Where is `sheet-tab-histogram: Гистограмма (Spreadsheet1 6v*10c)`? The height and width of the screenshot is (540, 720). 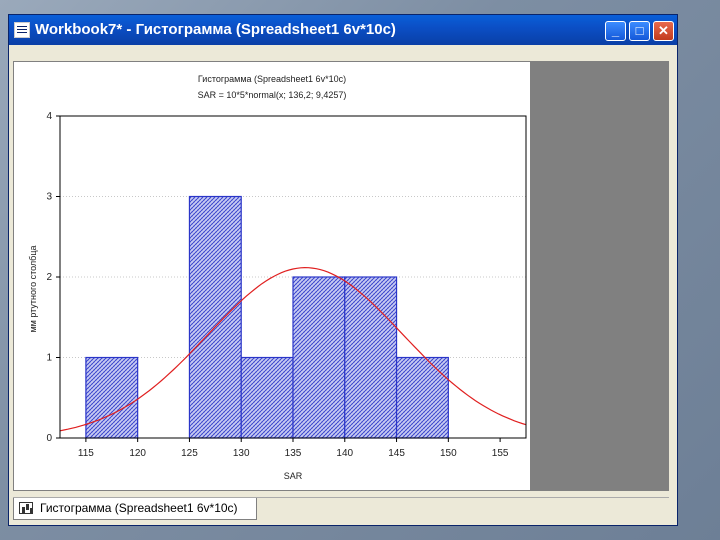
sheet-tab-histogram: Гистограмма (Spreadsheet1 6v*10c) is located at coordinates (135, 509).